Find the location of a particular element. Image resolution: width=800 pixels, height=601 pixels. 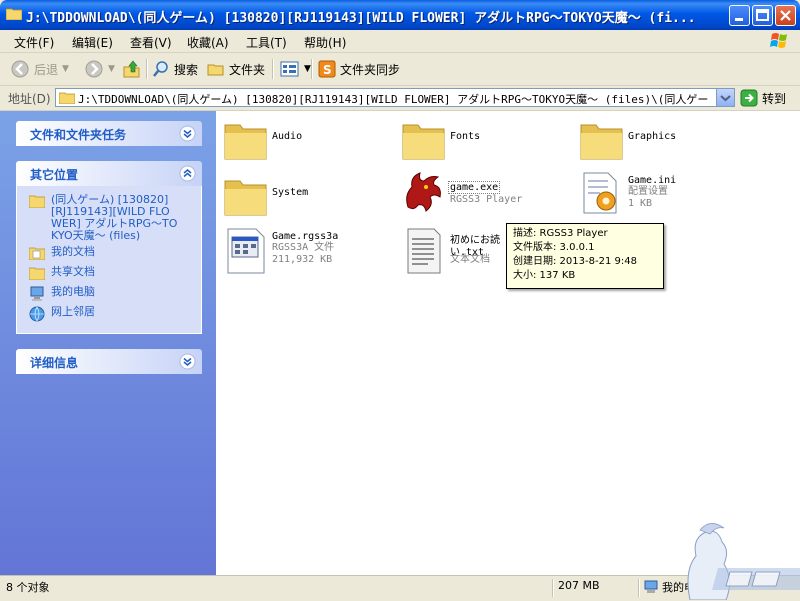

place-shared-documents: 共享文档 is located at coordinates (62, 273).